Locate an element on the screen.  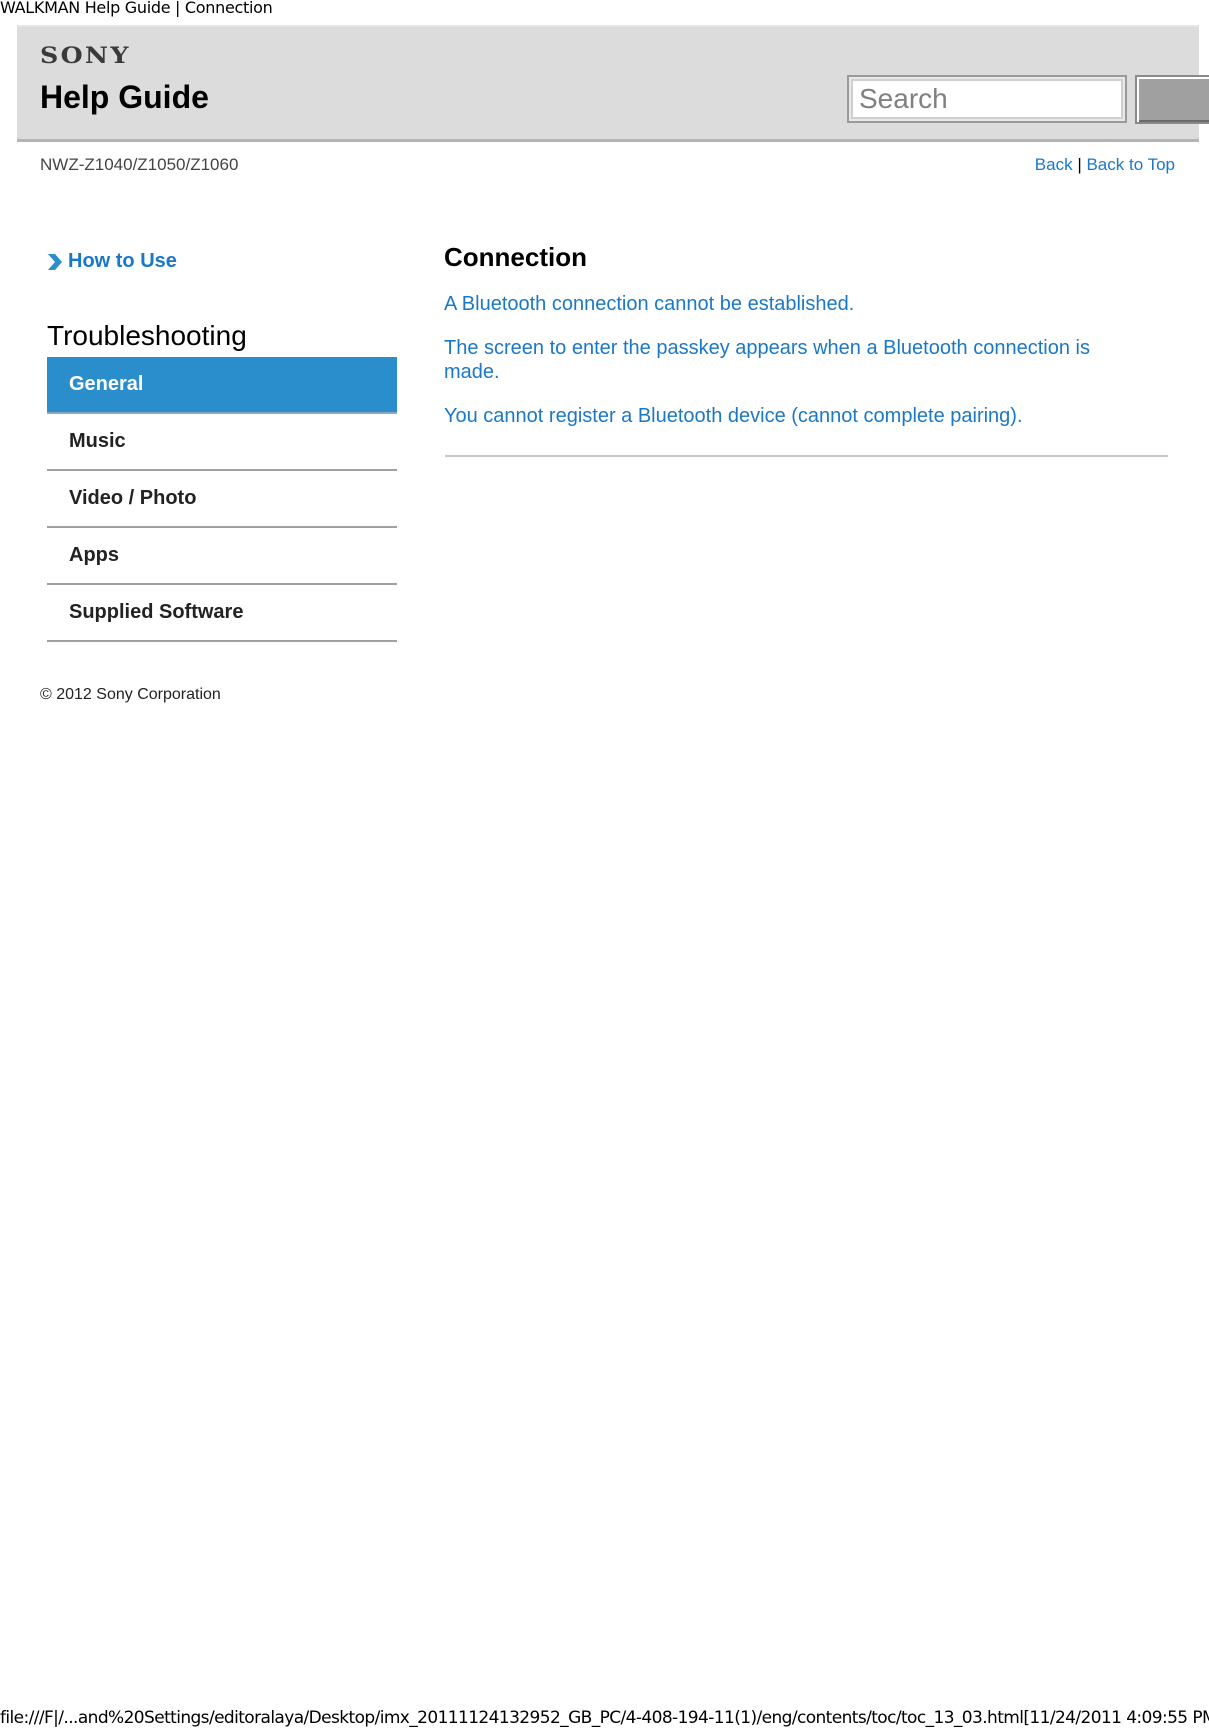
site-header: SONY Help Guide is located at coordinates (613, 83).